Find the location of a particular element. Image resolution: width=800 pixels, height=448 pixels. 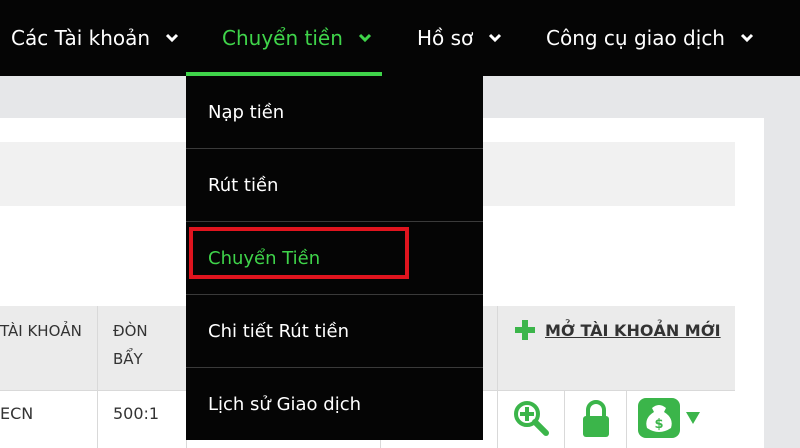

cell-leverage: 500:1 is located at coordinates (136, 413).